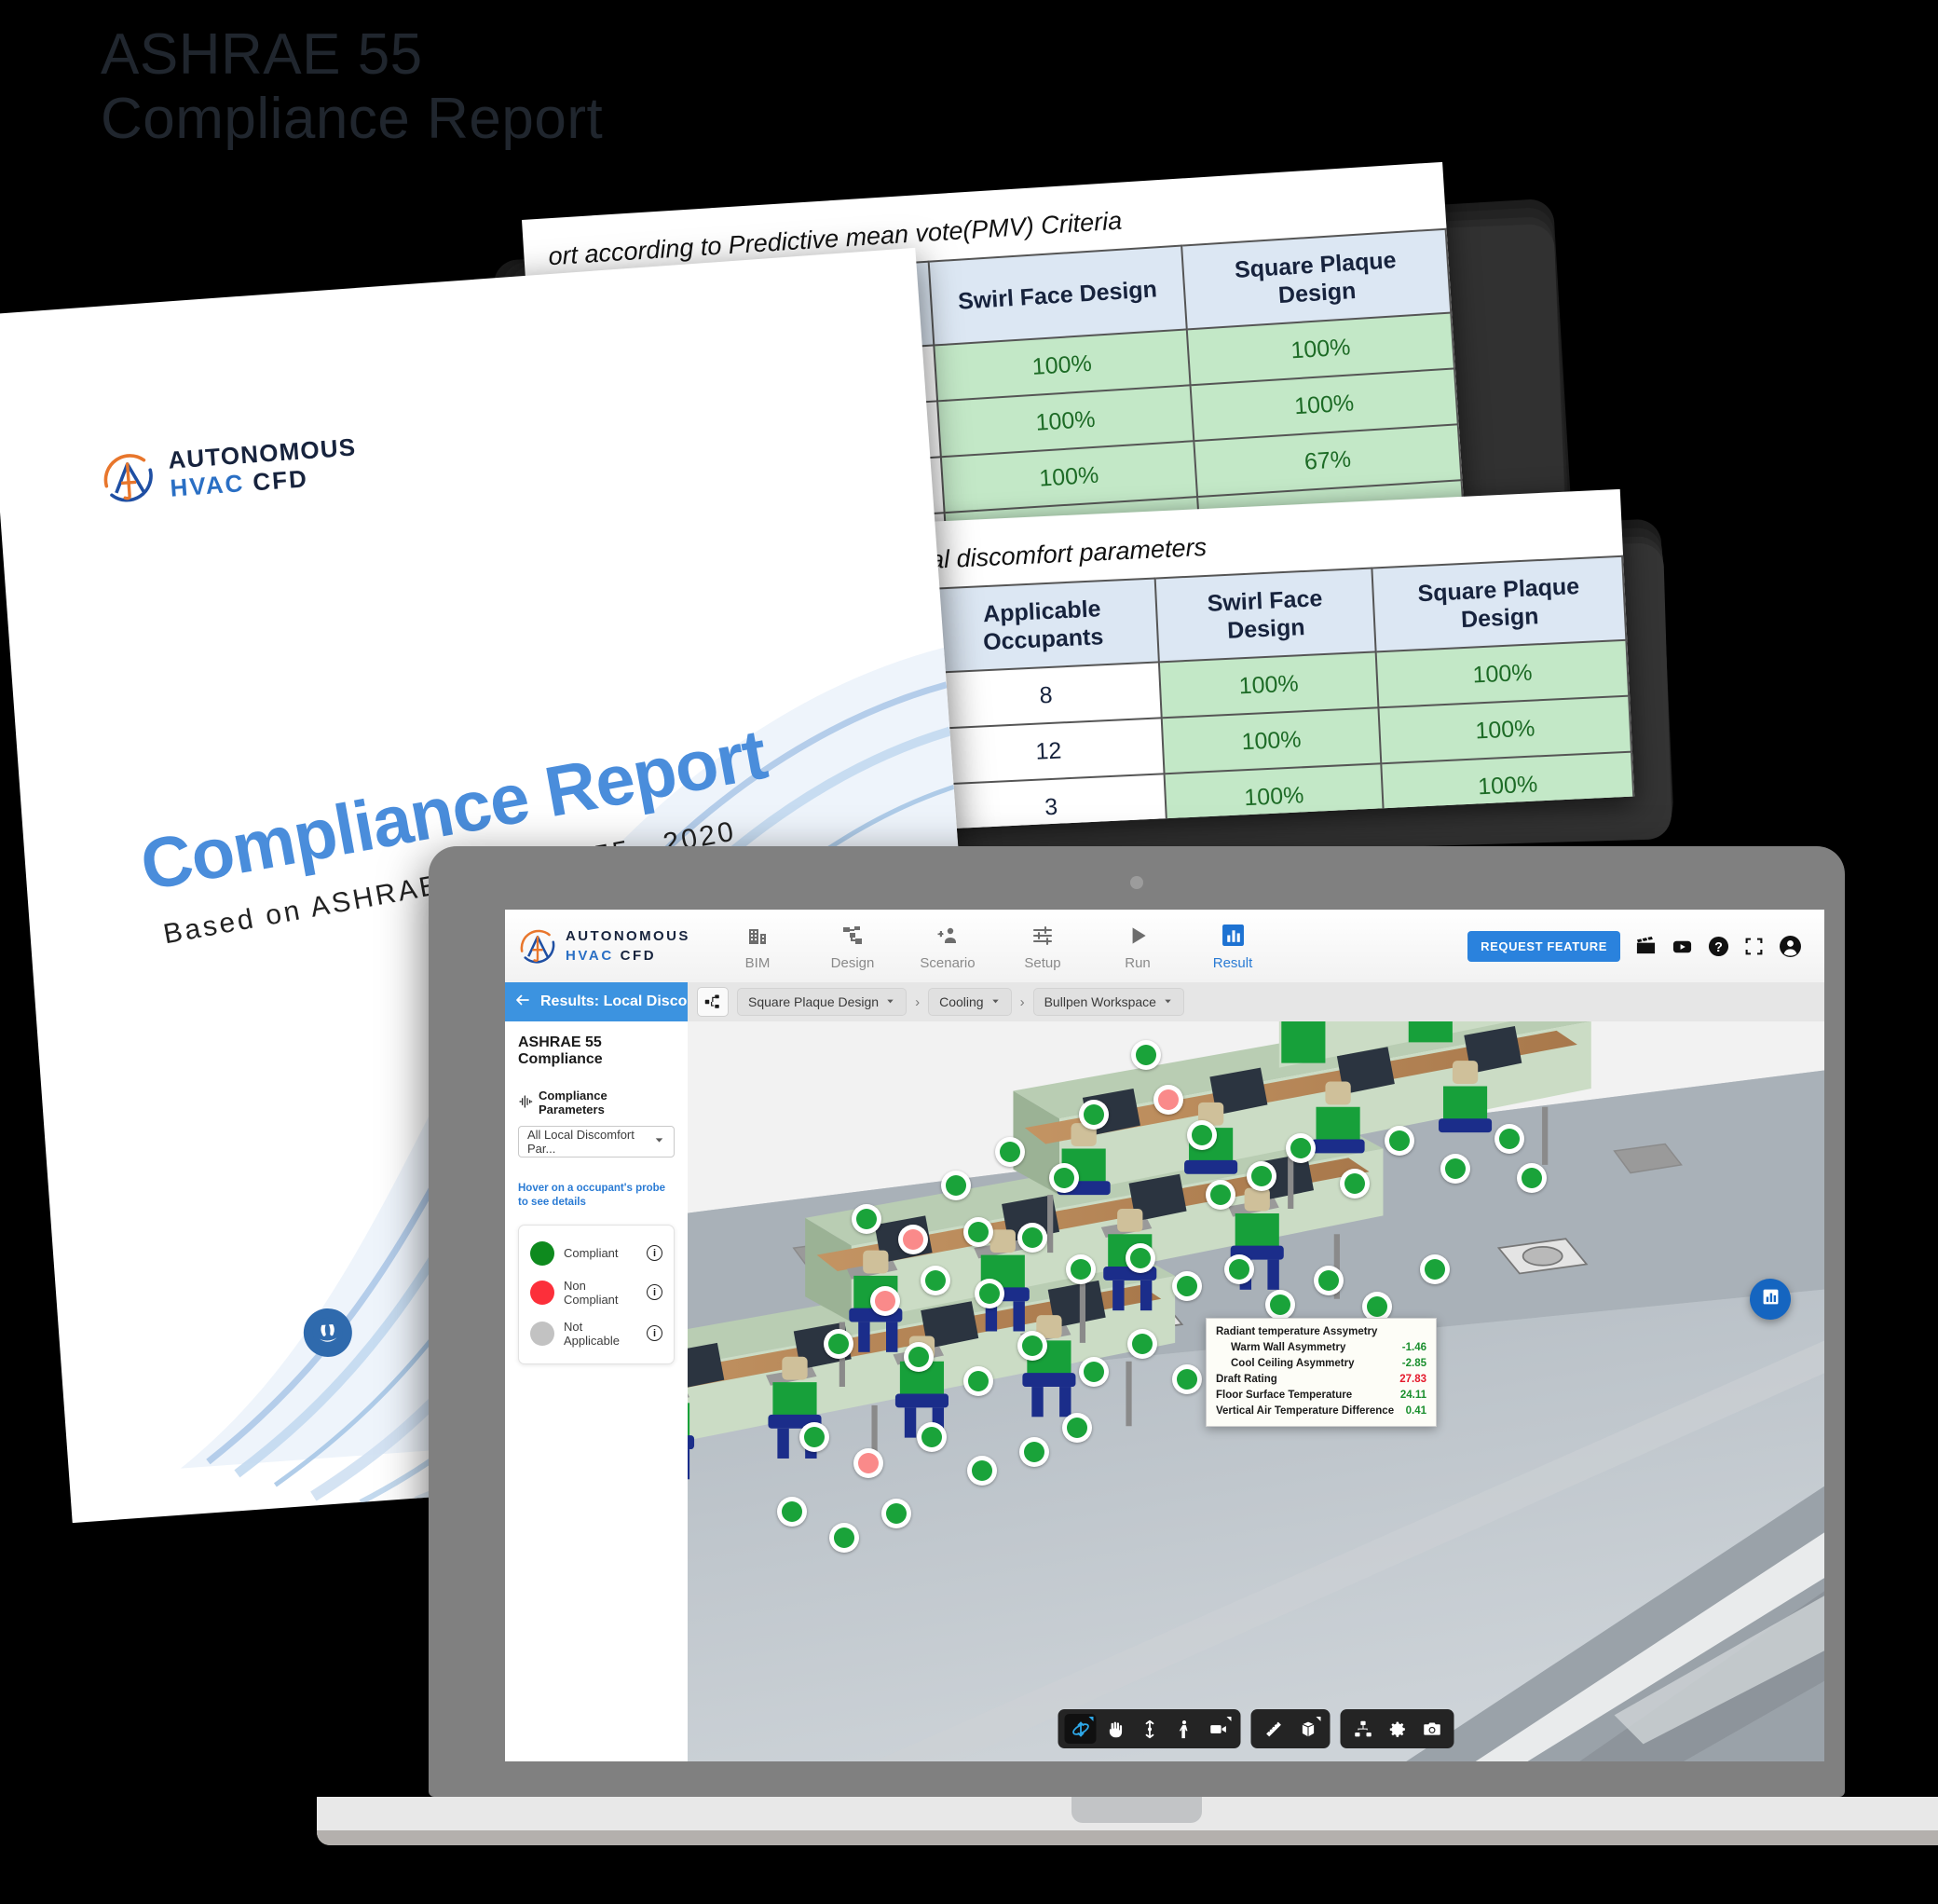 The height and width of the screenshot is (1904, 1938). I want to click on breadcrumb-design: Square Plaque Design, so click(822, 1002).